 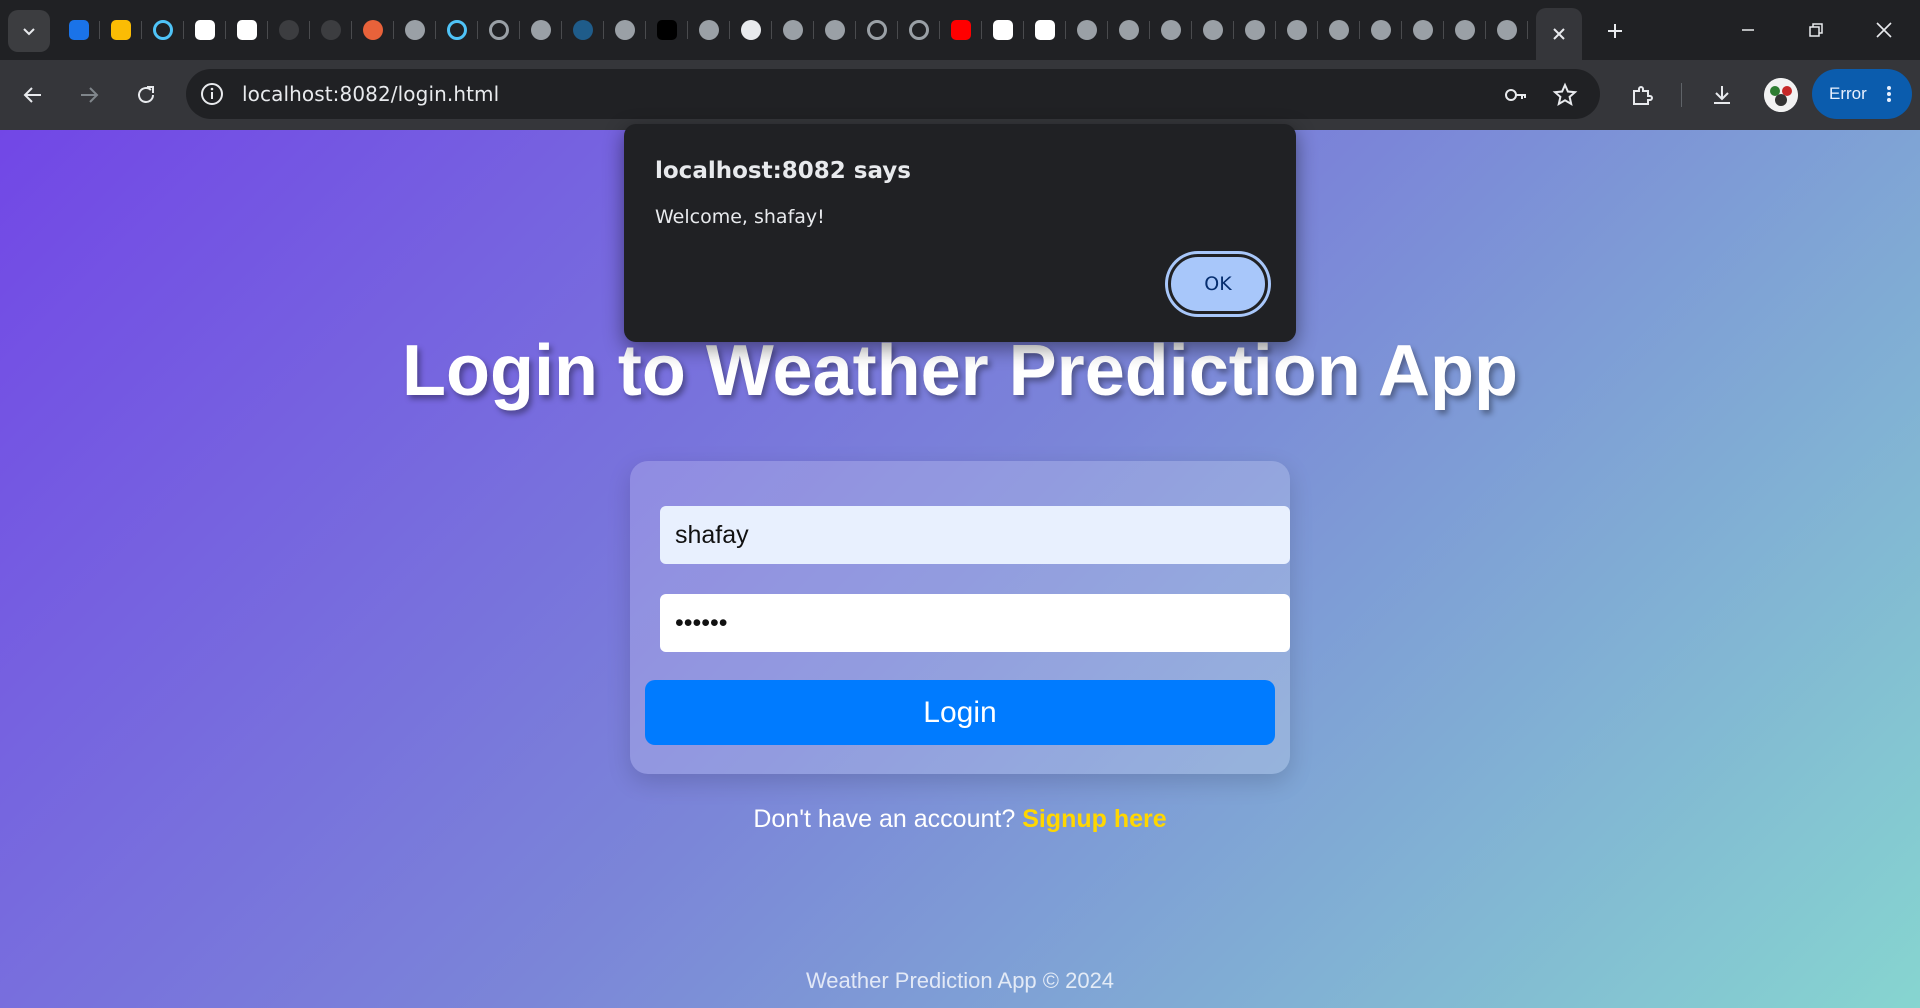 What do you see at coordinates (960, 980) in the screenshot?
I see `footer-text: Weather Prediction App © 2024` at bounding box center [960, 980].